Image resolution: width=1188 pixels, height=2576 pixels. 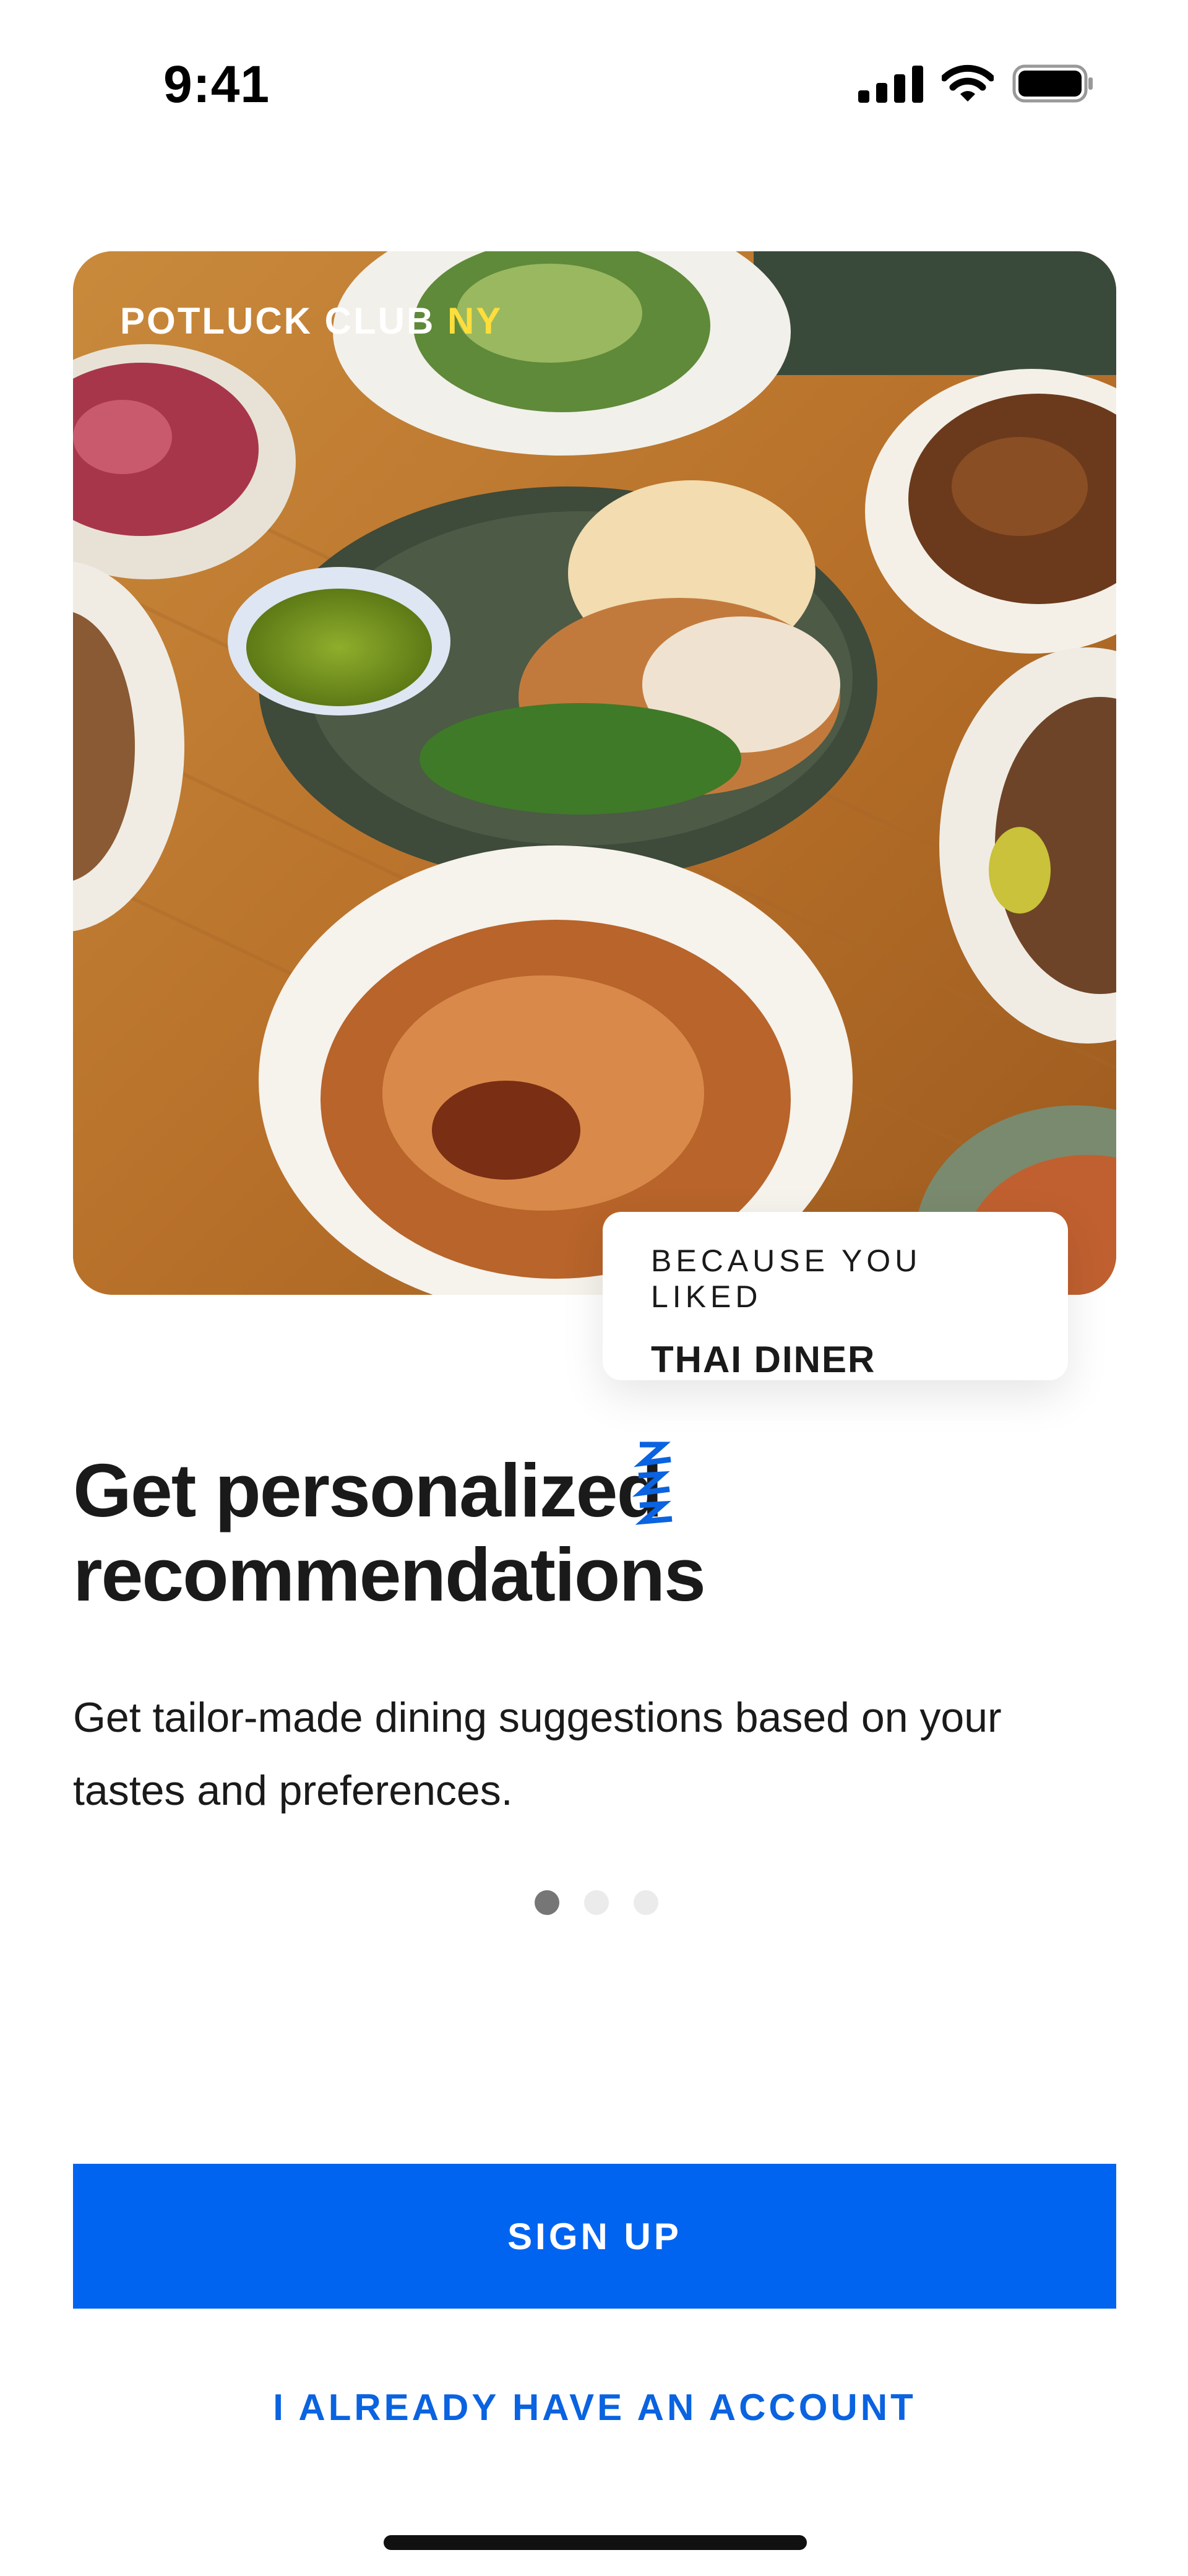 What do you see at coordinates (764, 1359) in the screenshot?
I see `restaurant-name: THAI DINER` at bounding box center [764, 1359].